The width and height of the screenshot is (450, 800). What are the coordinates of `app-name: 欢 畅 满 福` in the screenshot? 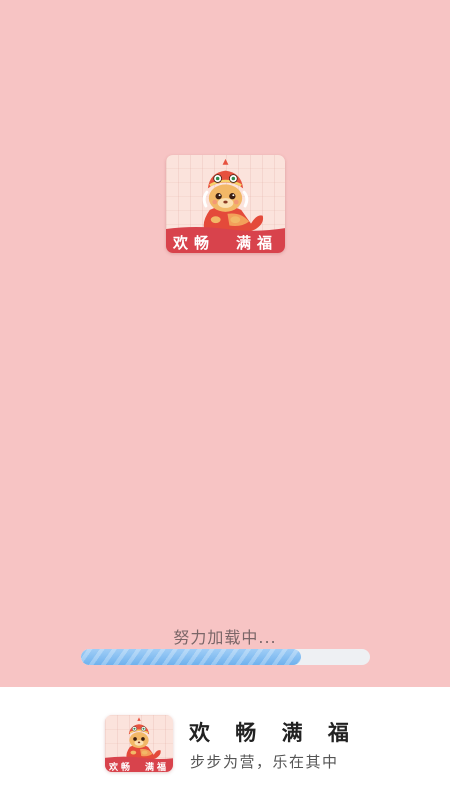 It's located at (273, 733).